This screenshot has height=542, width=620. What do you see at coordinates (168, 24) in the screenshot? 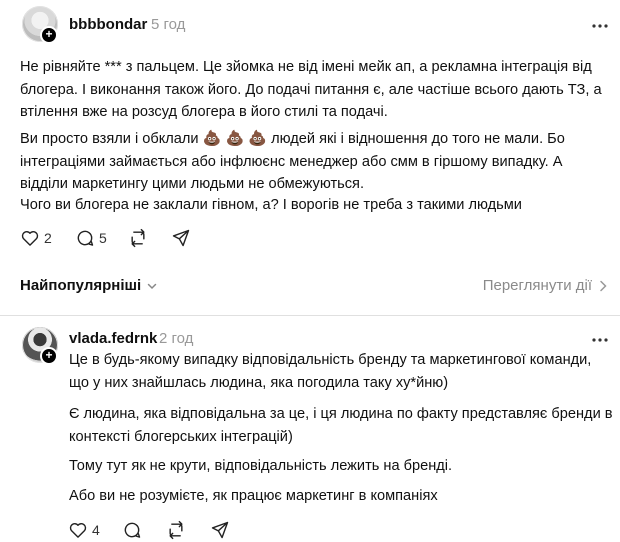
I see `post-time: 5 год` at bounding box center [168, 24].